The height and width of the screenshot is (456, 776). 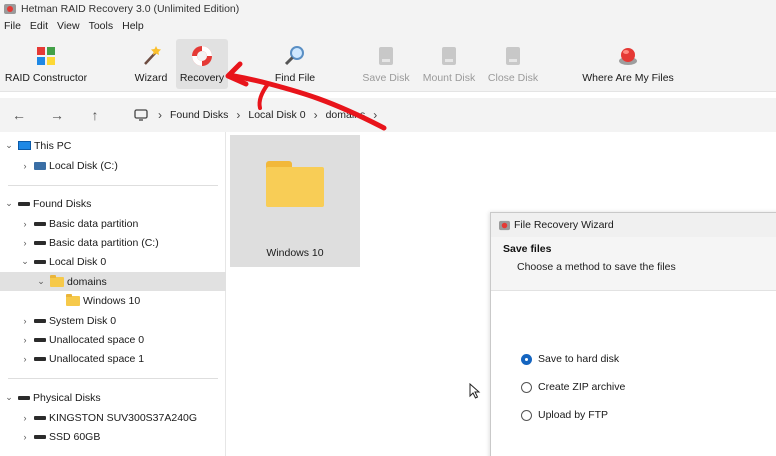 I want to click on up-arrow-icon: ↑, so click(x=95, y=115).